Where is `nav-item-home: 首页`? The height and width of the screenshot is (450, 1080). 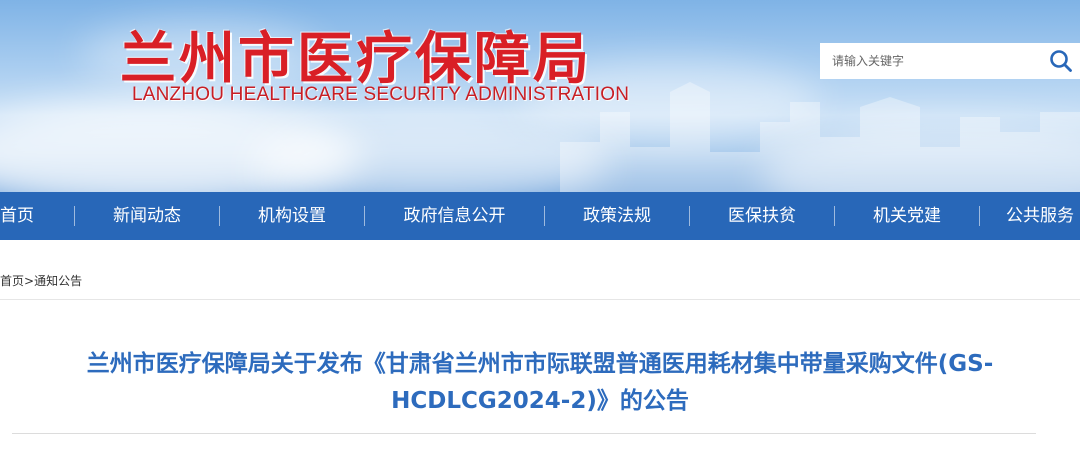 nav-item-home: 首页 is located at coordinates (20, 216).